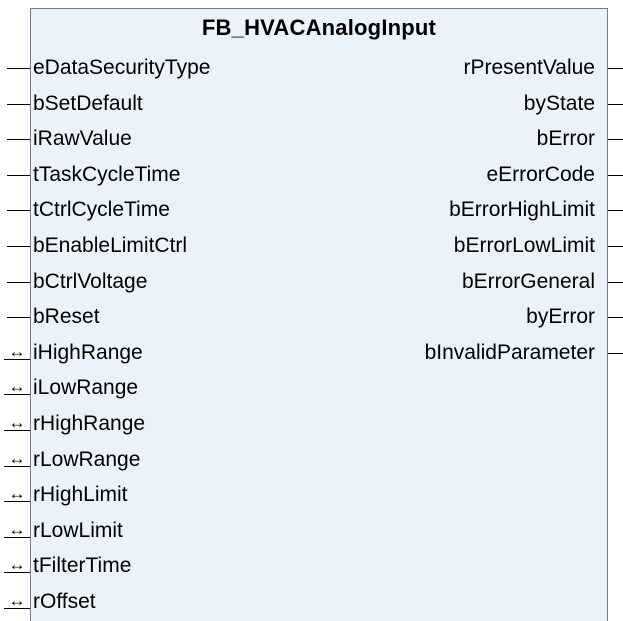  I want to click on input-pin-rOffset: ↔ rOffset, so click(155, 602).